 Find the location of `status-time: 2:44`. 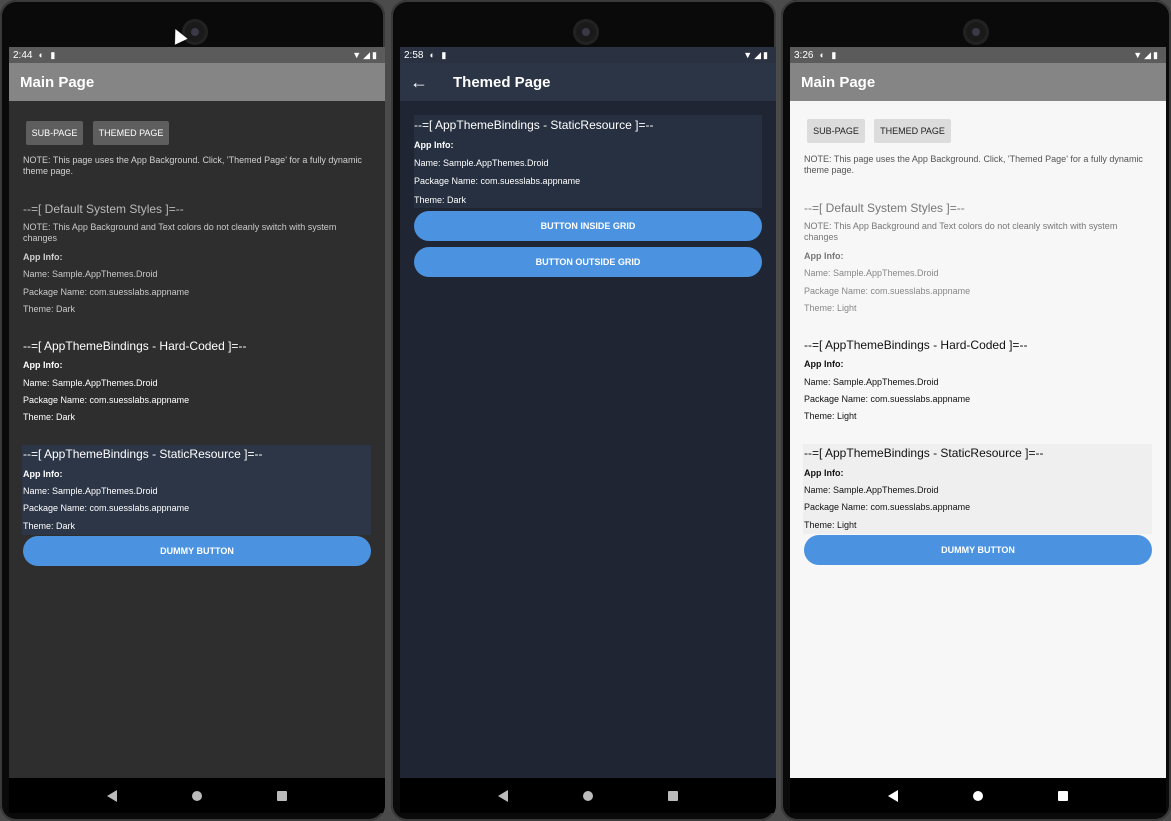

status-time: 2:44 is located at coordinates (23, 55).